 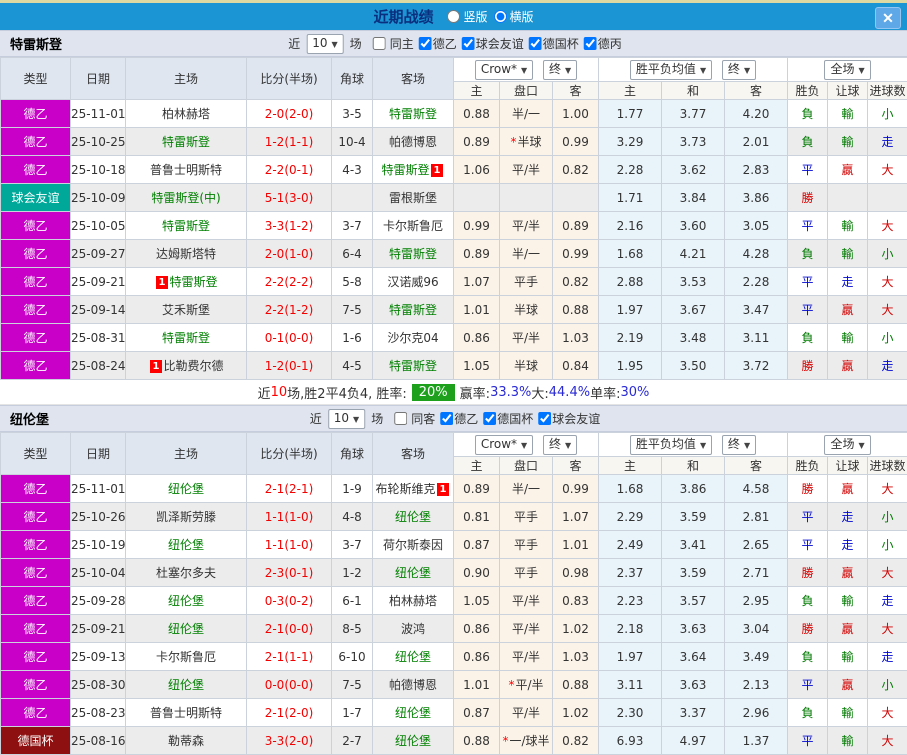 I want to click on home-team-cell: 杜塞尔多夫, so click(x=186, y=573).